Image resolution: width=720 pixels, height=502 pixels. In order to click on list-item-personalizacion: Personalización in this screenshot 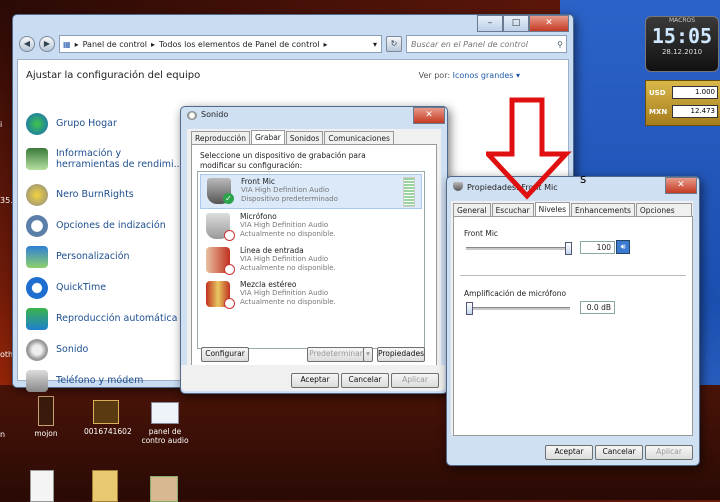, I will do `click(106, 256)`.